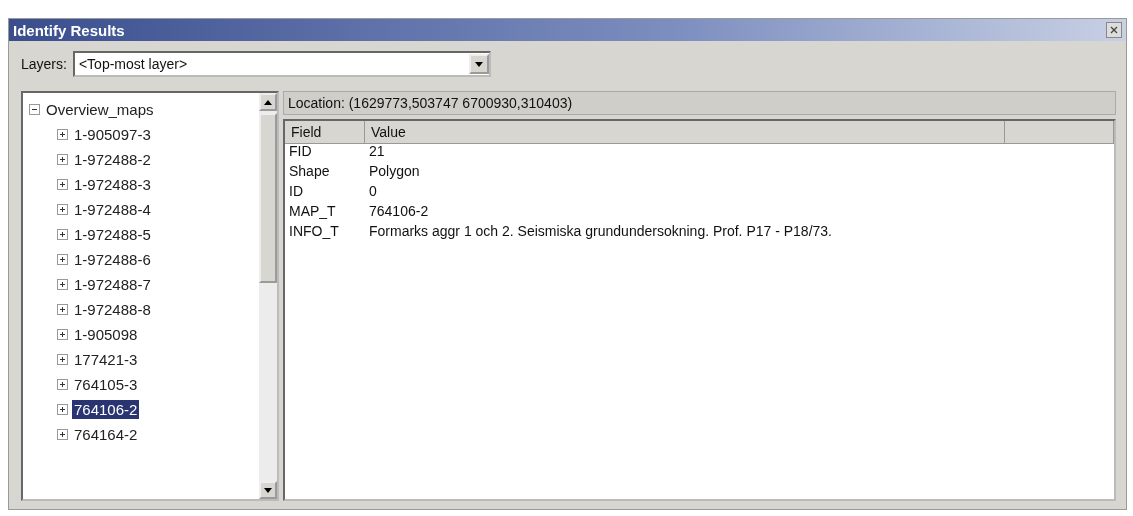 This screenshot has width=1133, height=516. Describe the element at coordinates (112, 209) in the screenshot. I see `tree-item: 1-972488-4` at that location.